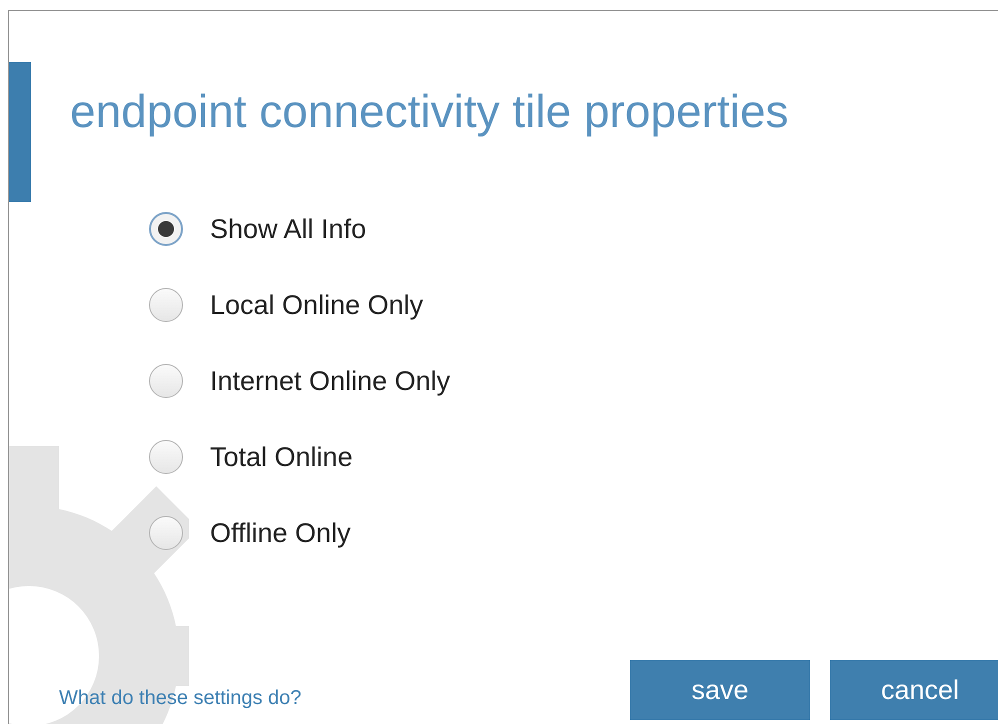  Describe the element at coordinates (280, 533) in the screenshot. I see `option-label: Offline Only` at that location.